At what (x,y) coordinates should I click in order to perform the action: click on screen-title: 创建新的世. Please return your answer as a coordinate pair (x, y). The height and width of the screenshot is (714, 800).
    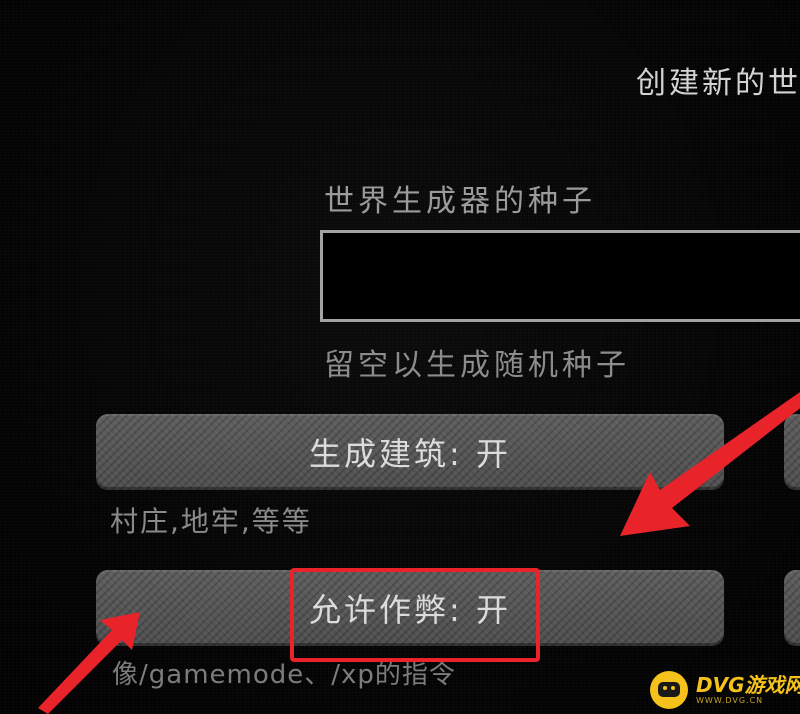
    Looking at the image, I should click on (718, 83).